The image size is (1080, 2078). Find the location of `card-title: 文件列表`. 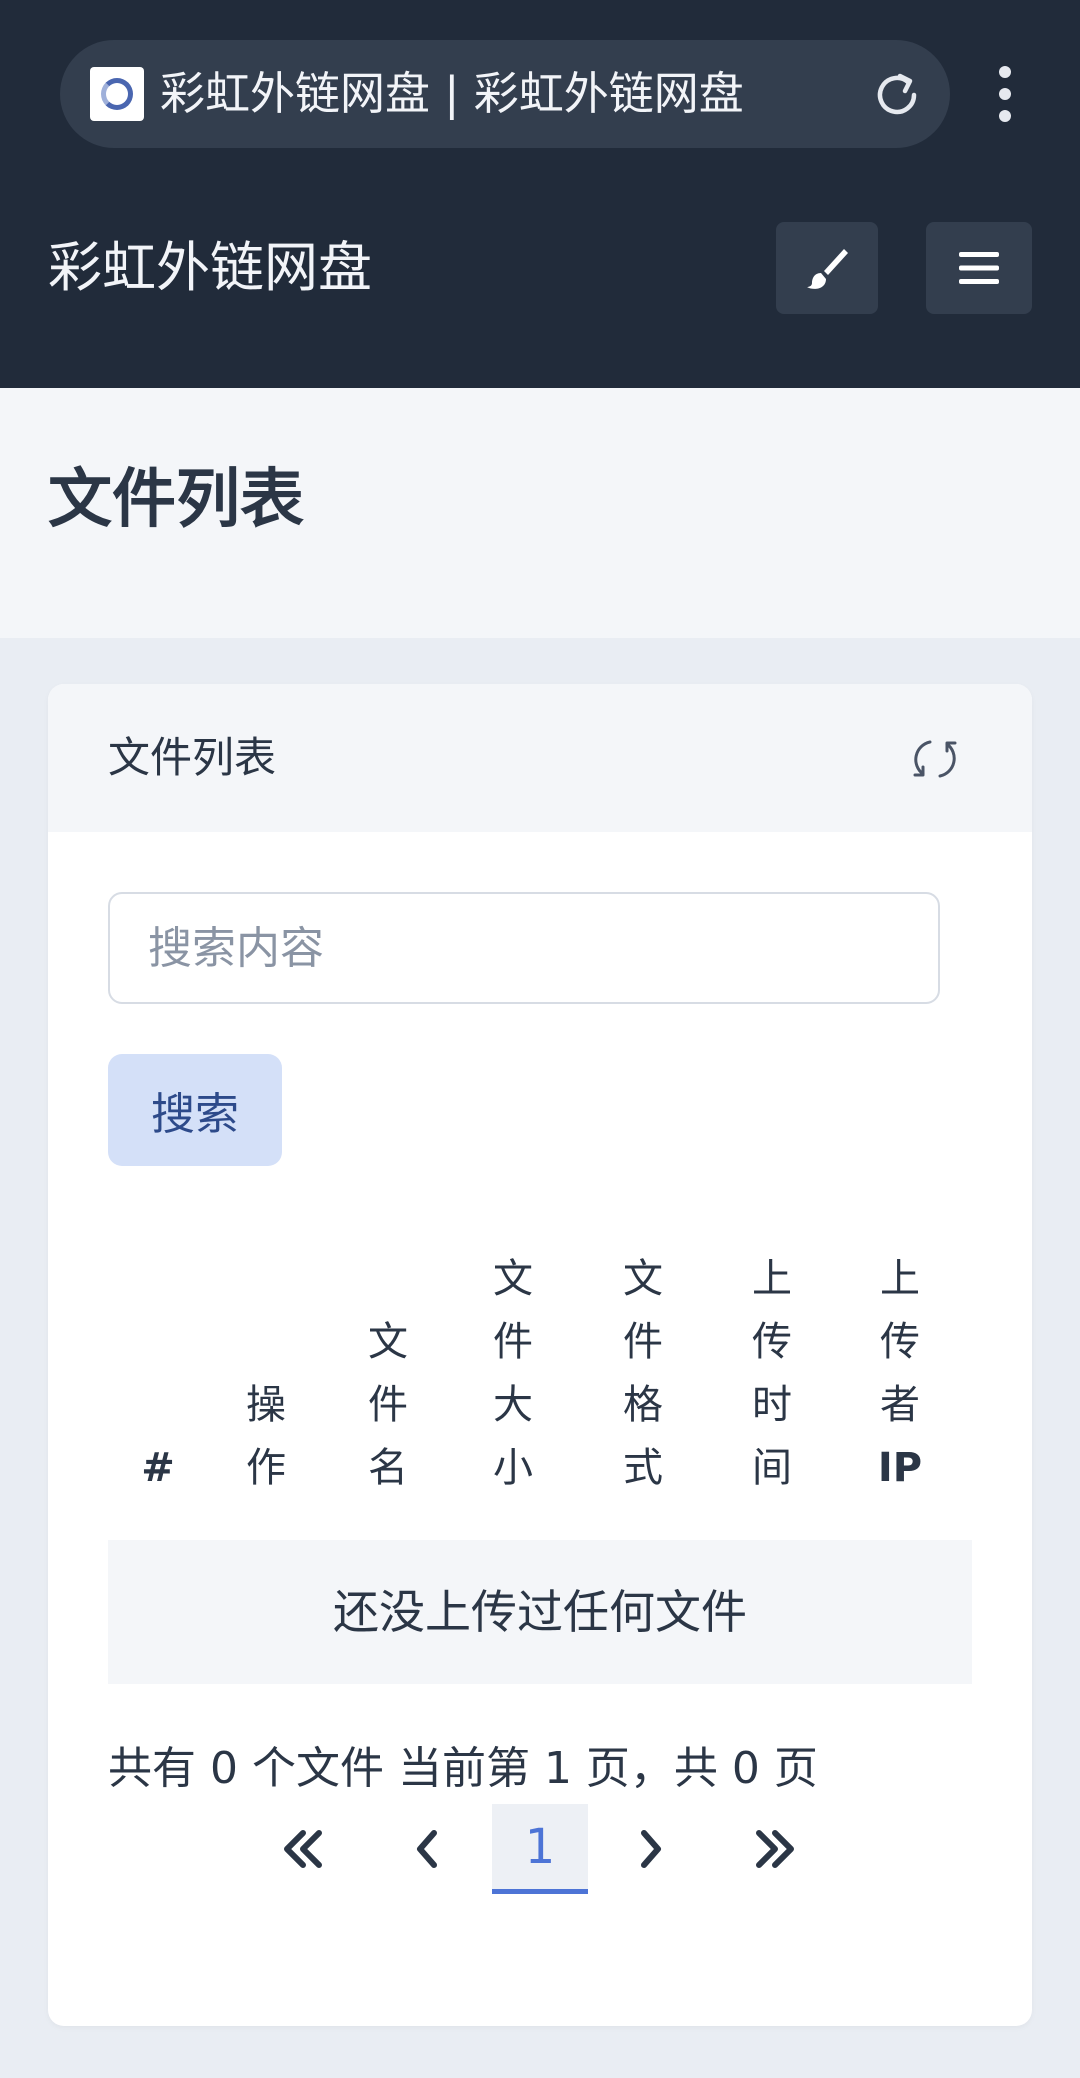

card-title: 文件列表 is located at coordinates (192, 757).